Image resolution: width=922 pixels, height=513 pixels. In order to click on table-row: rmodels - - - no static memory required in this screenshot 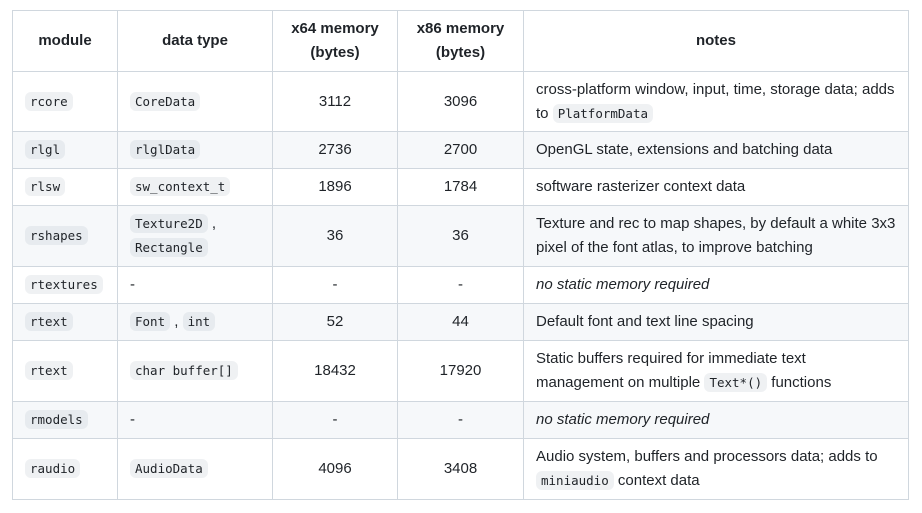, I will do `click(460, 420)`.